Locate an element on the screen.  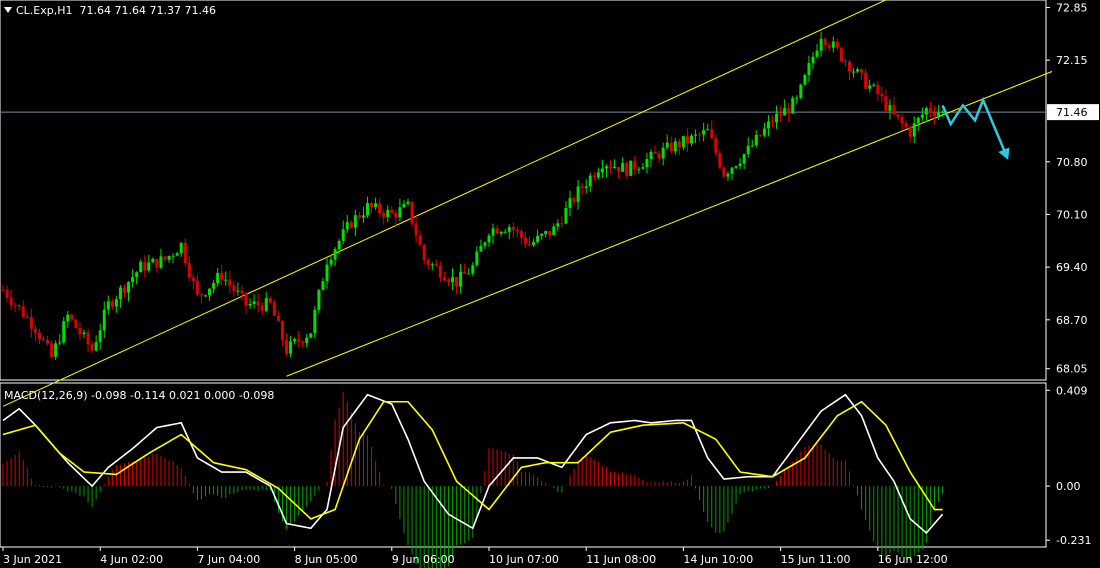
time-tick-label: 7 Jun 04:00 is located at coordinates (228, 559).